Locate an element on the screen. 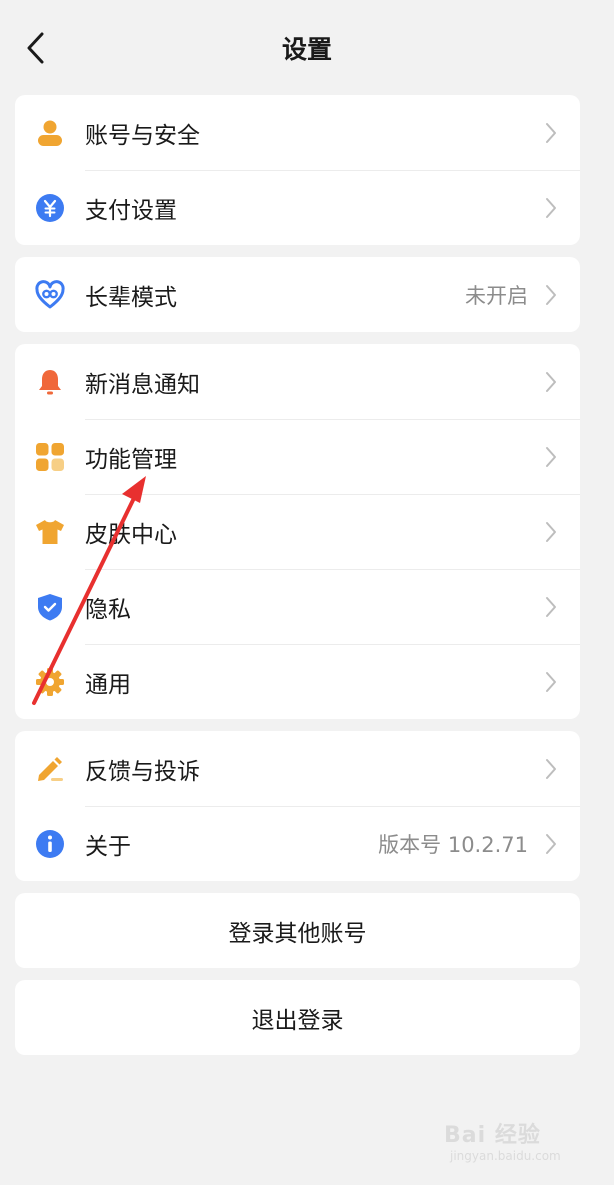 The height and width of the screenshot is (1185, 614). menu-item-label: 反馈与投诉 is located at coordinates (142, 771).